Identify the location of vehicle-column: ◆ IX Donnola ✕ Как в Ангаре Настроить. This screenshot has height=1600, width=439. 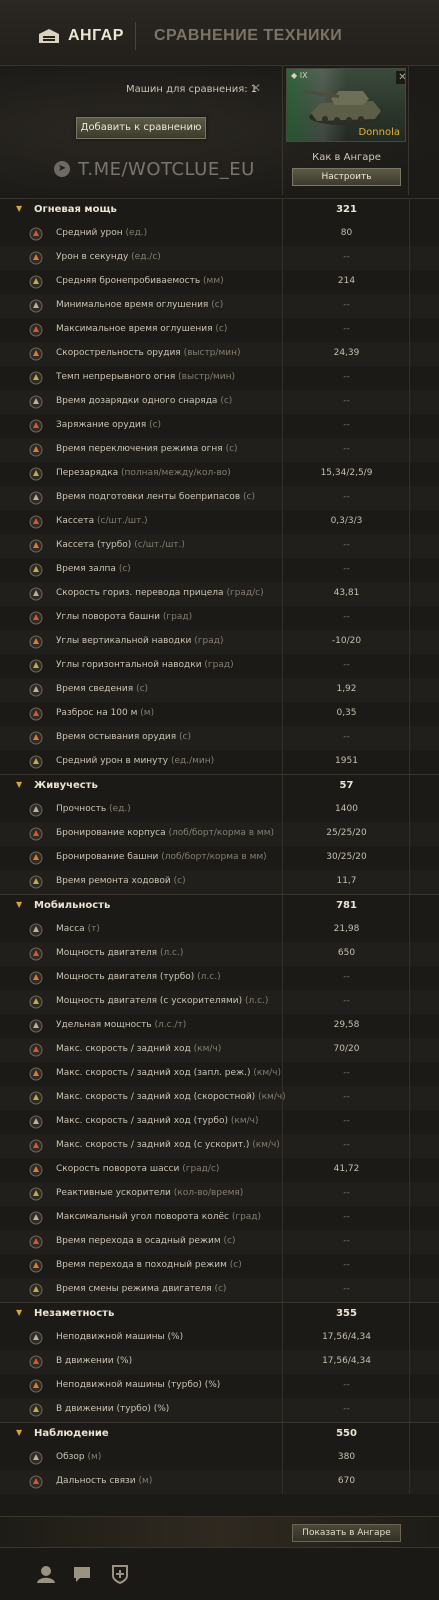
(345, 130).